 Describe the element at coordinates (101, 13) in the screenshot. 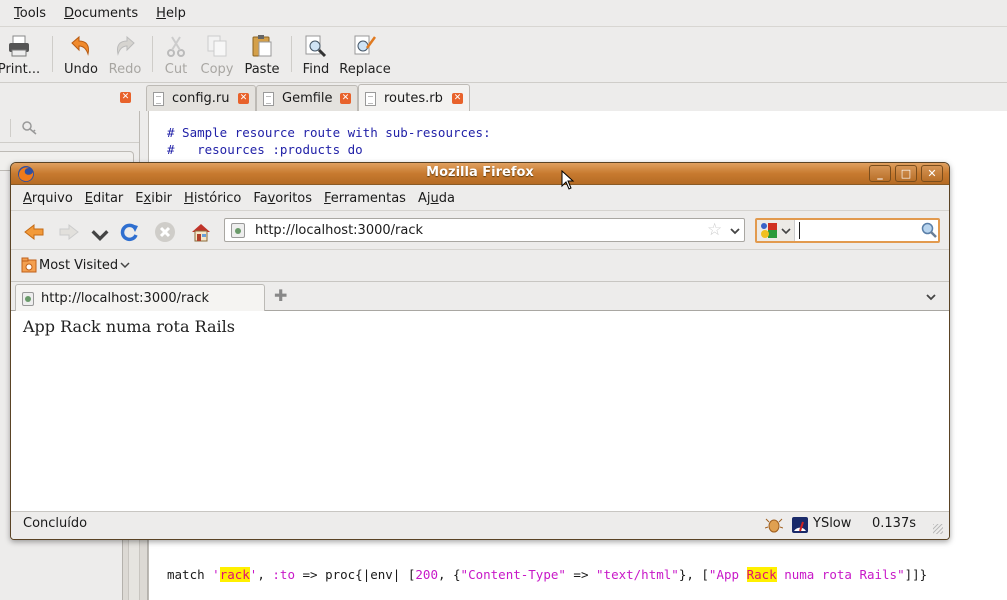

I see `menu-documents: Documents` at that location.